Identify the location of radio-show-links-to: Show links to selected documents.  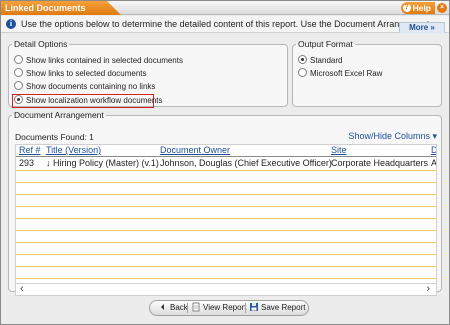
(80, 74).